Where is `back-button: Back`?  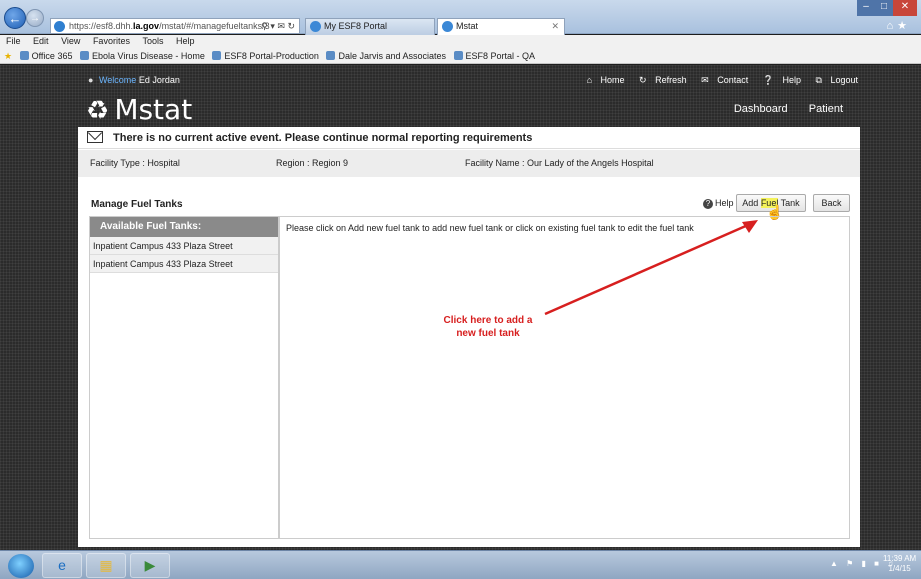 back-button: Back is located at coordinates (831, 203).